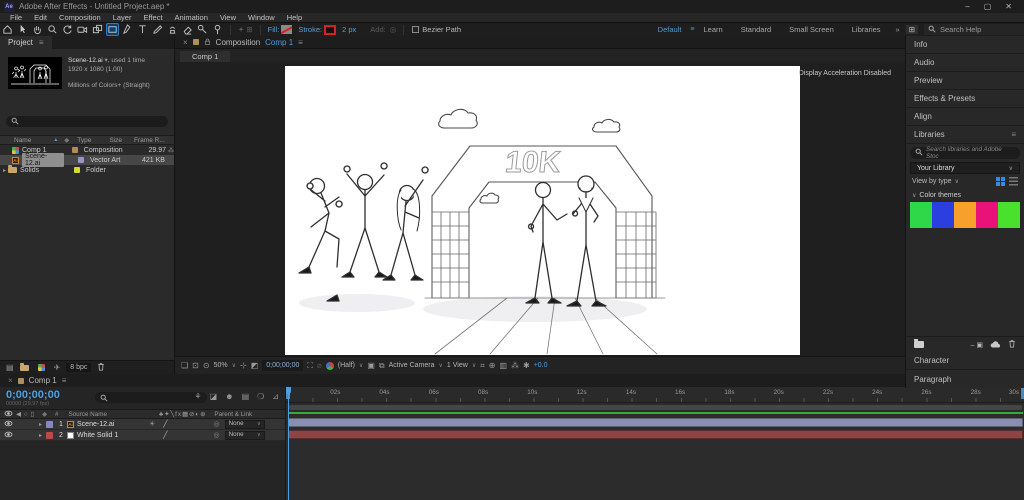 This screenshot has width=1024, height=500. Describe the element at coordinates (127, 29) in the screenshot. I see `pen-tool-icon` at that location.